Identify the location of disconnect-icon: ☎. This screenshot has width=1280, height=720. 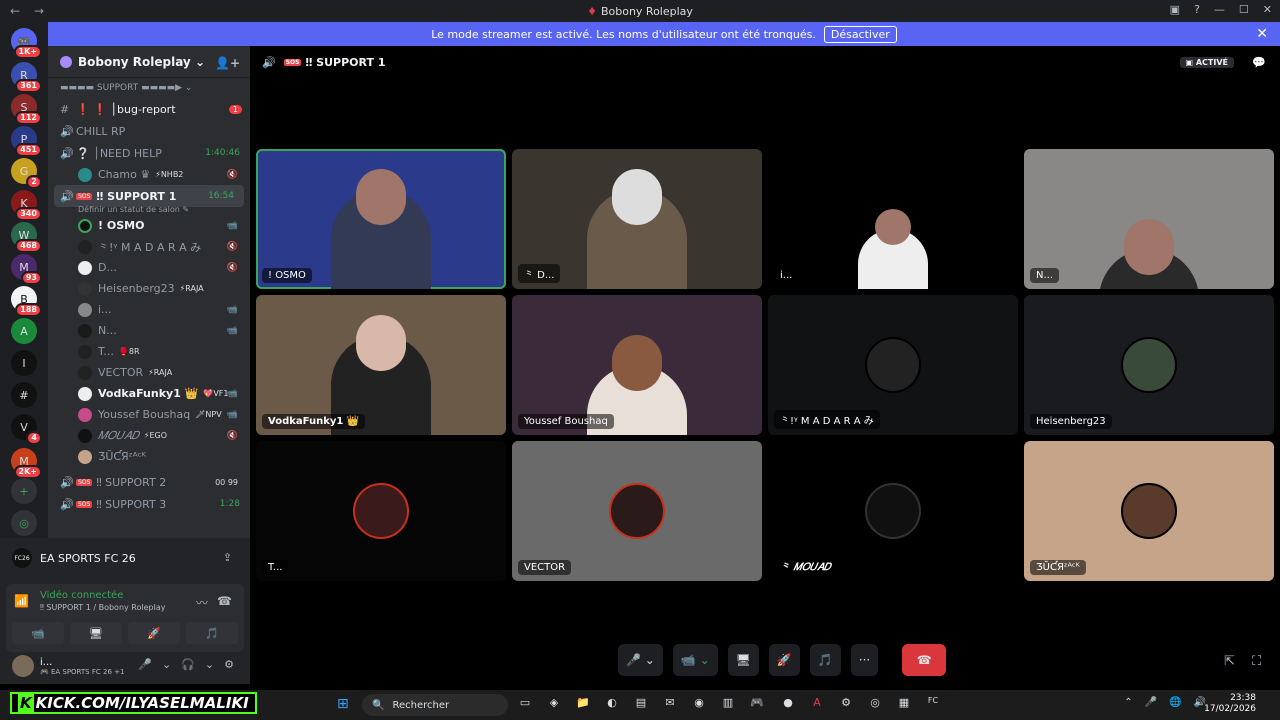
(224, 601).